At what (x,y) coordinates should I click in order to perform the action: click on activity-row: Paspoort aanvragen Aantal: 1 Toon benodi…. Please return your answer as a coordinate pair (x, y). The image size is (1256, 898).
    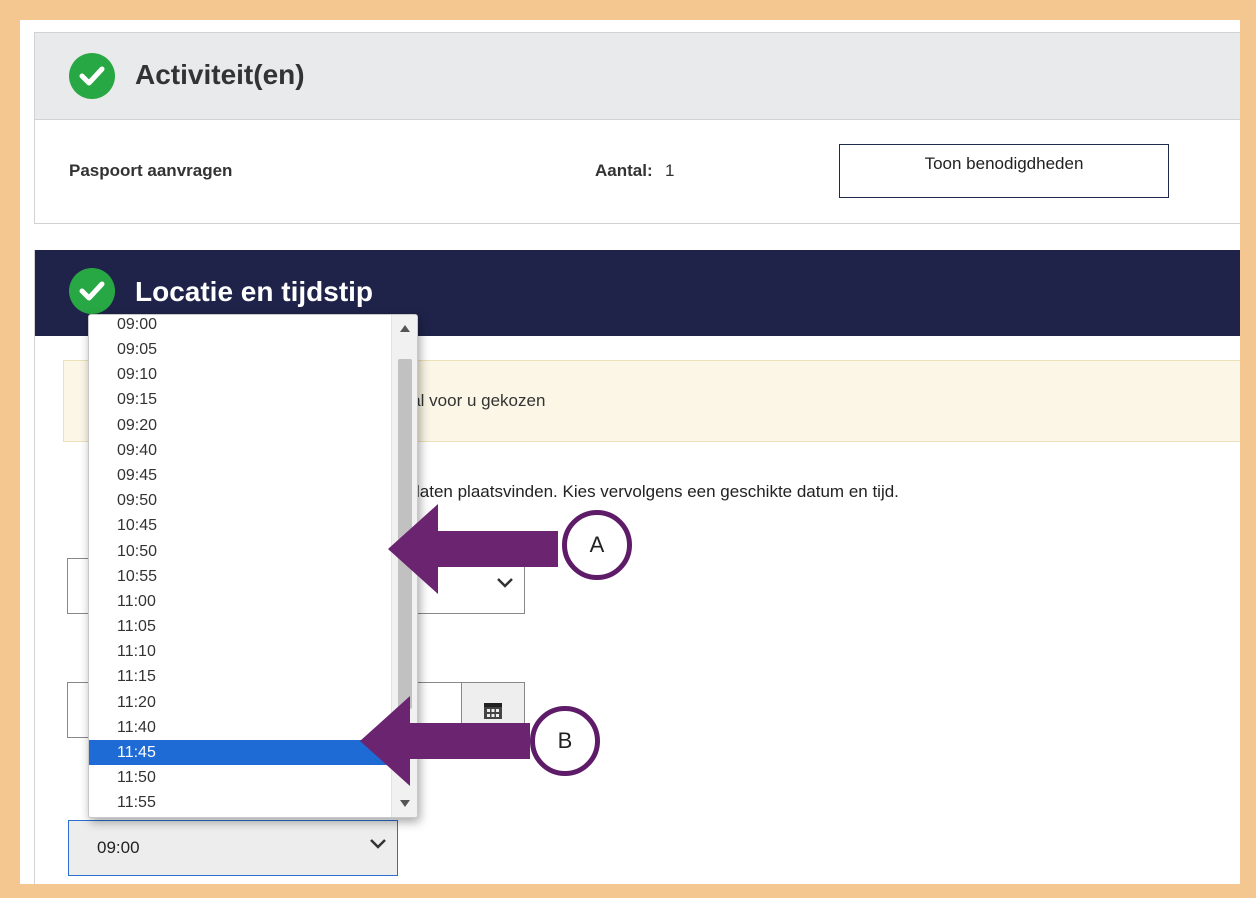
    Looking at the image, I should click on (637, 172).